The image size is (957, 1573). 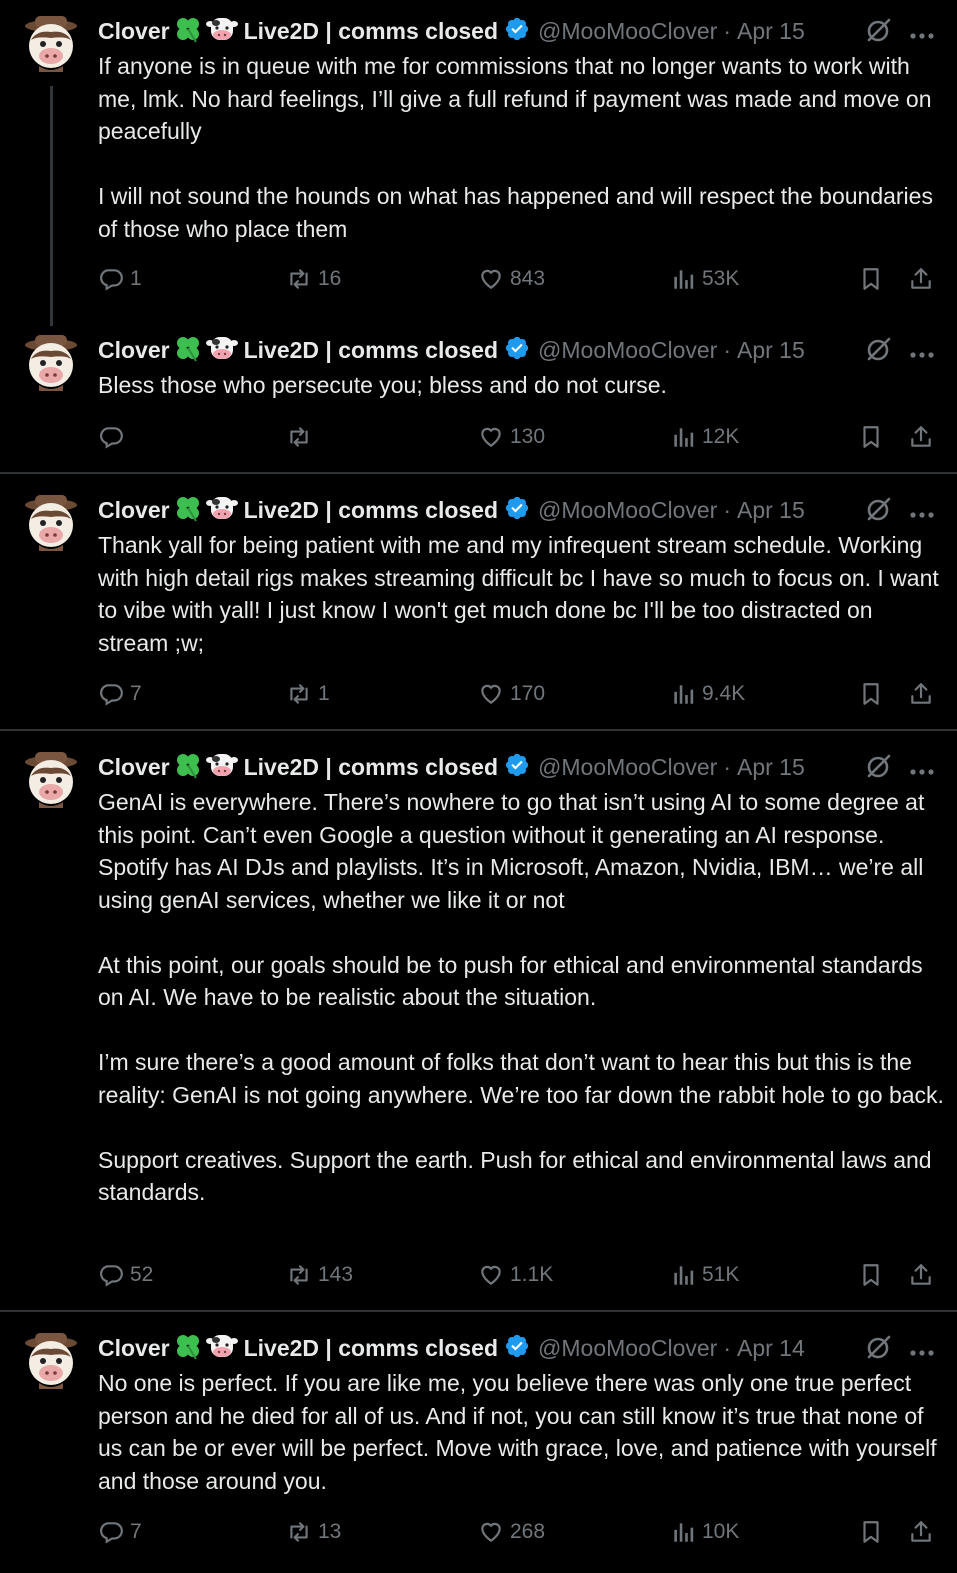 I want to click on reply-button: 1, so click(x=120, y=279).